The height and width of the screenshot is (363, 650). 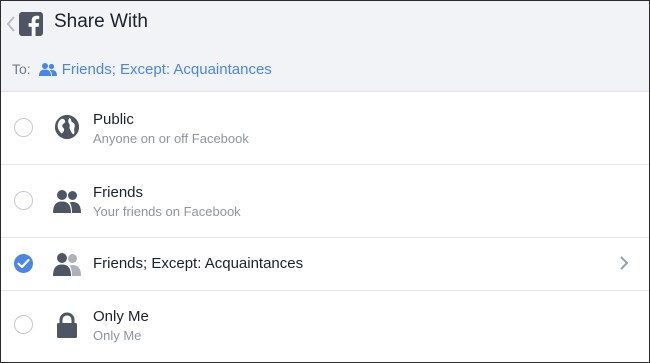 What do you see at coordinates (624, 263) in the screenshot?
I see `chevron-right-icon` at bounding box center [624, 263].